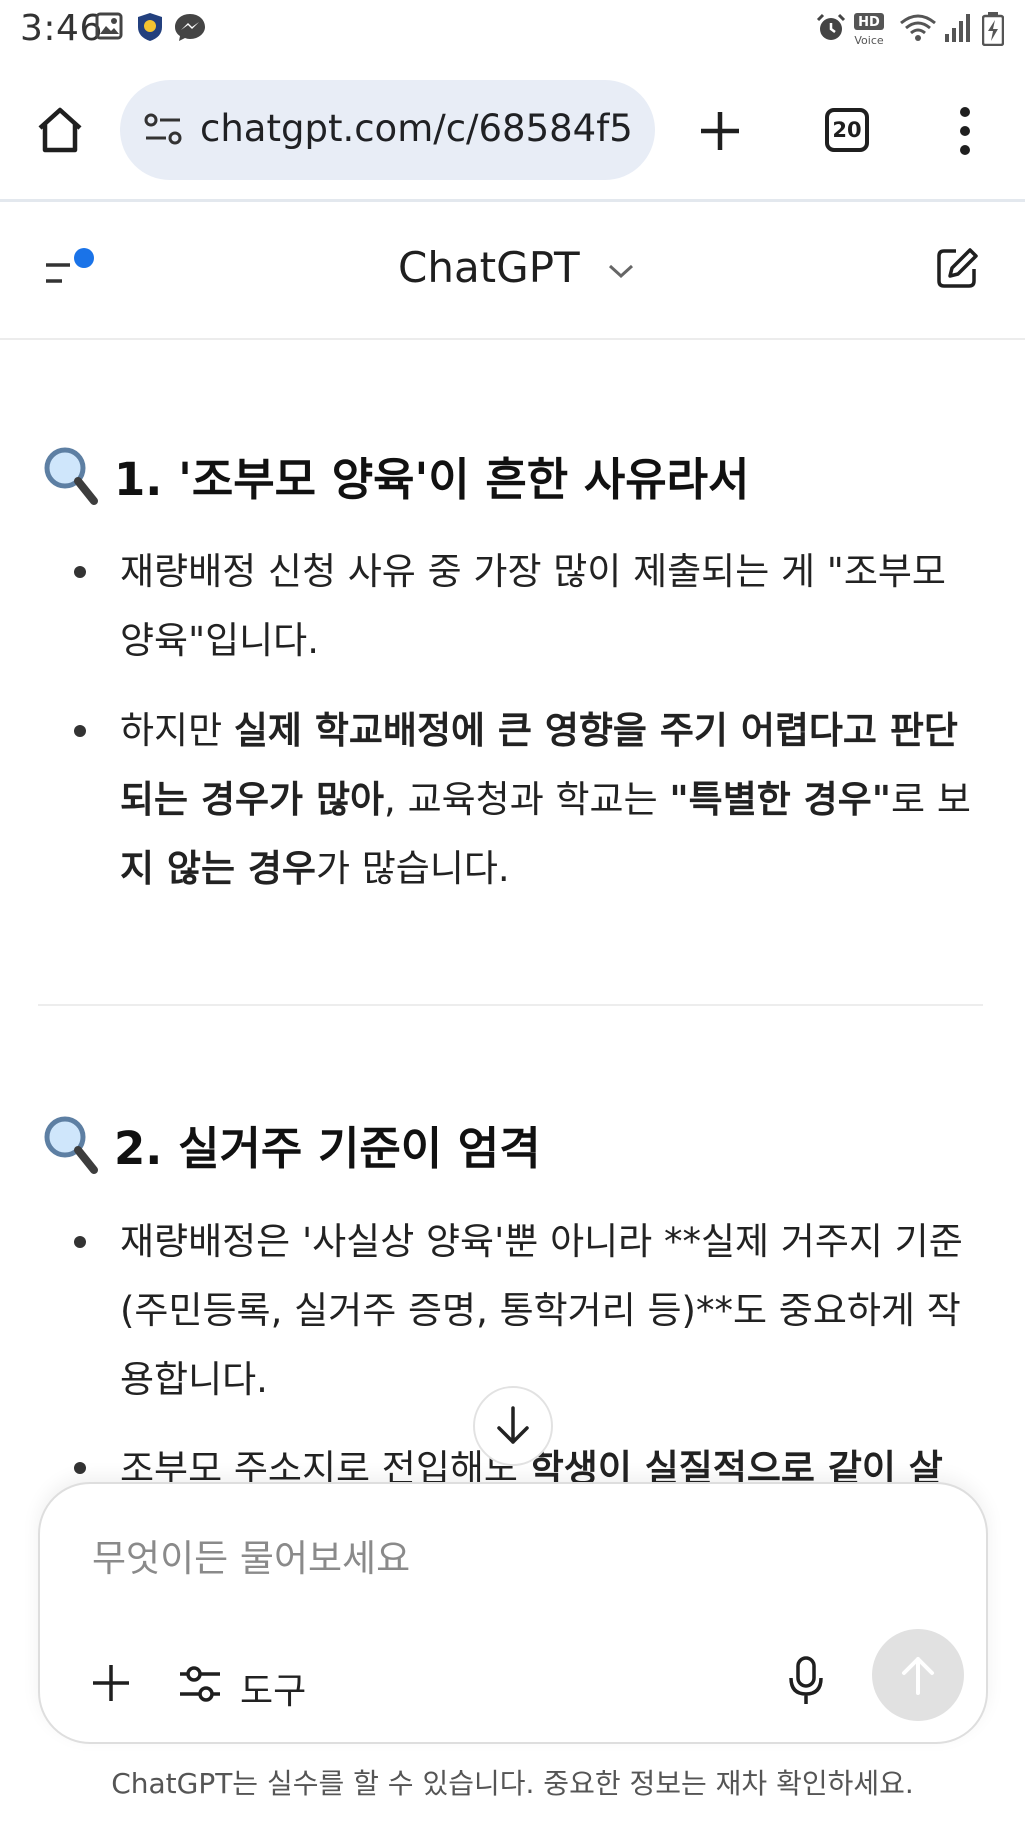  I want to click on chevron-down-icon, so click(621, 271).